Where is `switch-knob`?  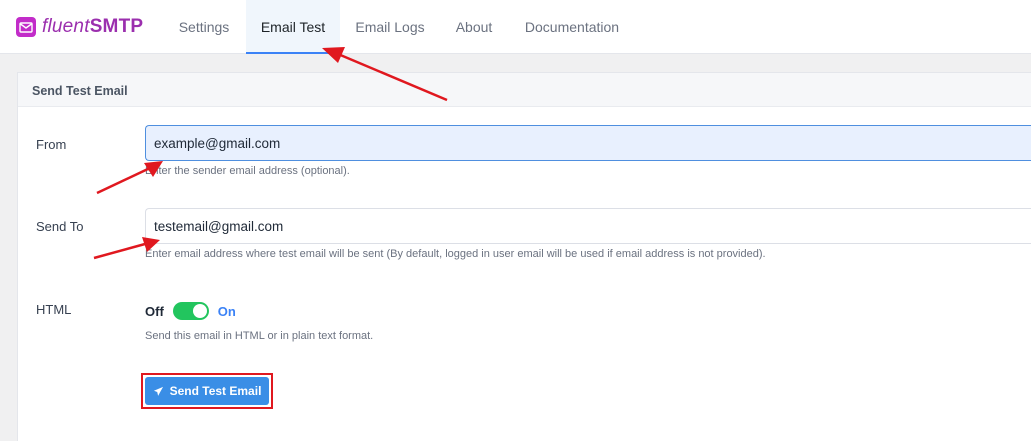 switch-knob is located at coordinates (199, 311).